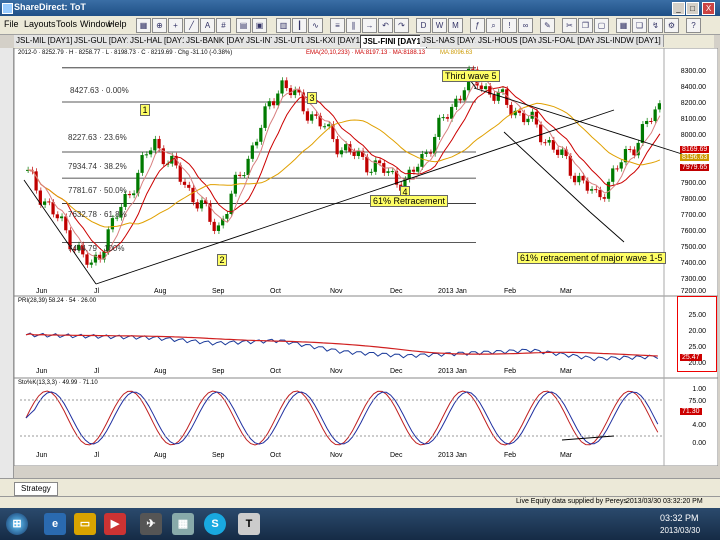 This screenshot has height=540, width=720. I want to click on scan-icon: ⌕, so click(493, 25).